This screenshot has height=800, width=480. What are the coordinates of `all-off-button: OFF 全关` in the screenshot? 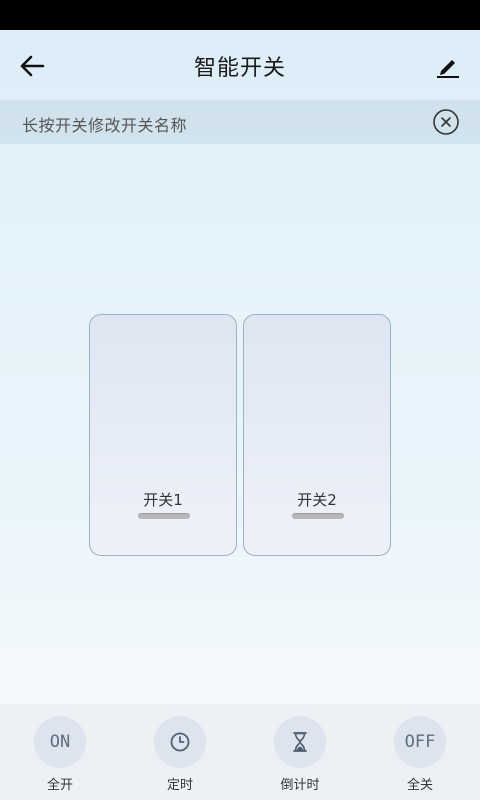 It's located at (420, 756).